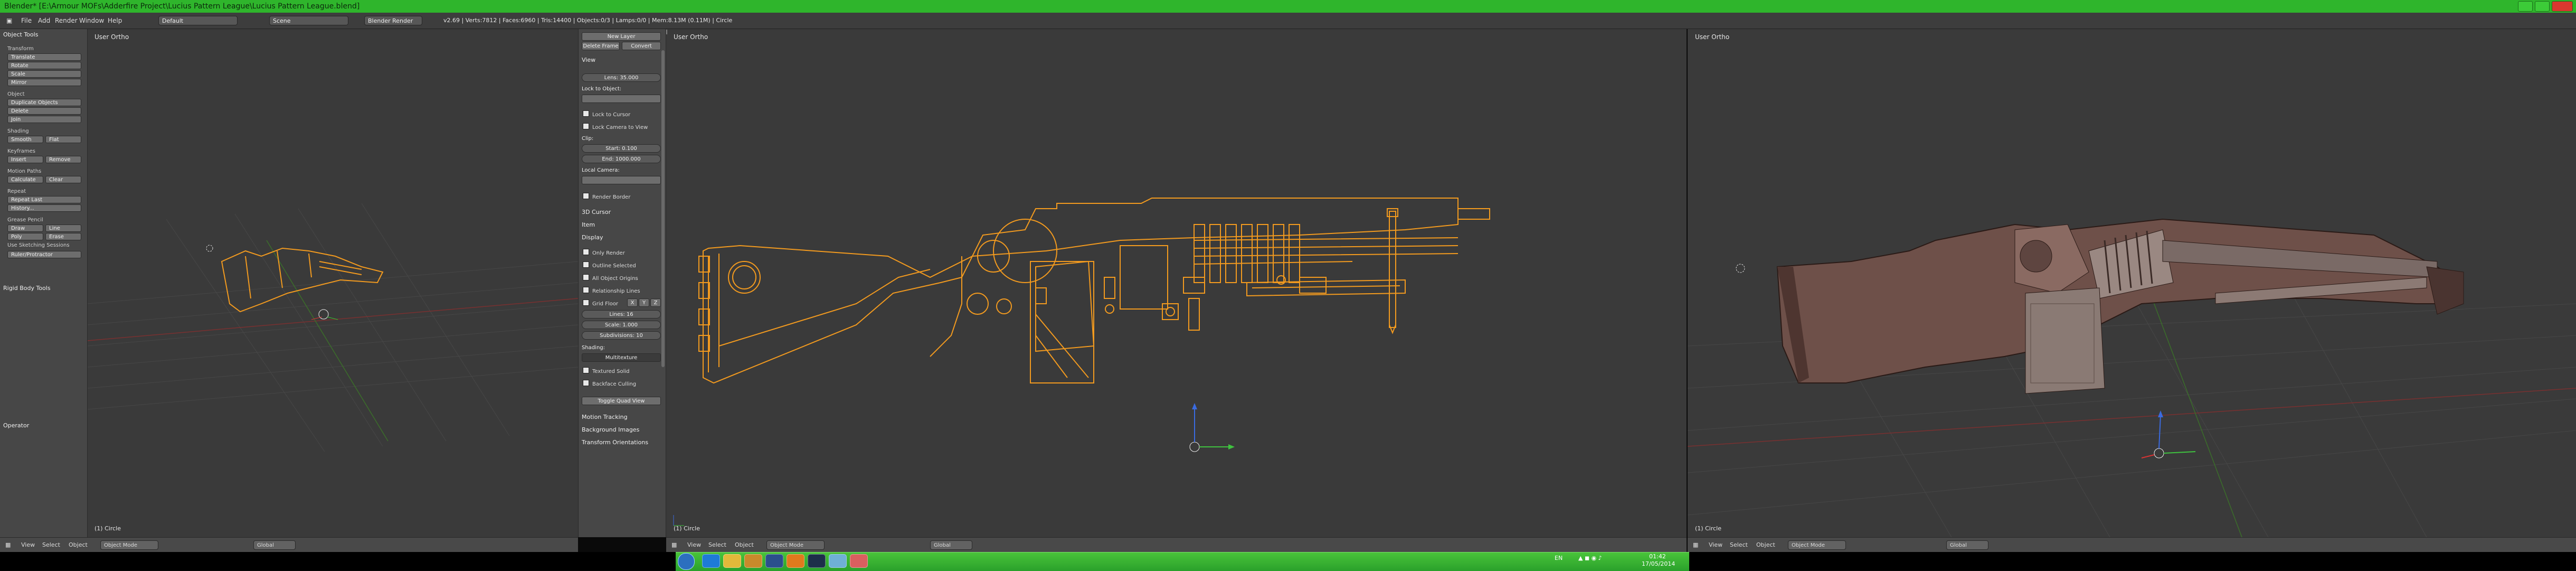 This screenshot has width=2576, height=571. I want to click on render-engine-select: Blender Render, so click(393, 21).